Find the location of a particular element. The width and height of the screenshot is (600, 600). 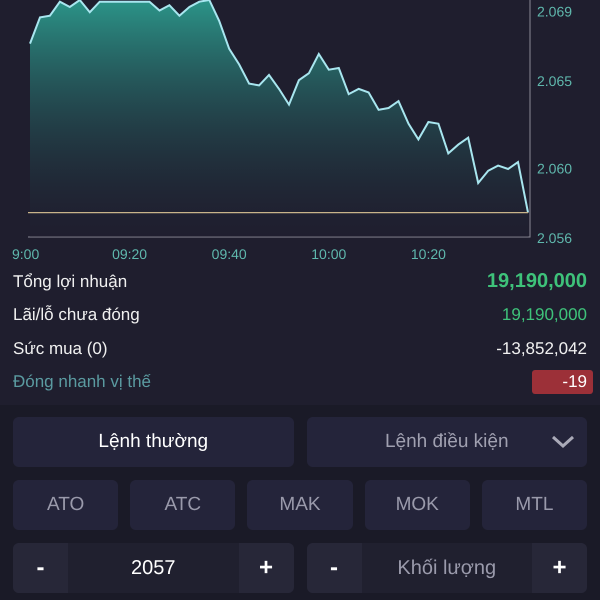

volume-field: - Khối lượng + is located at coordinates (446, 568).